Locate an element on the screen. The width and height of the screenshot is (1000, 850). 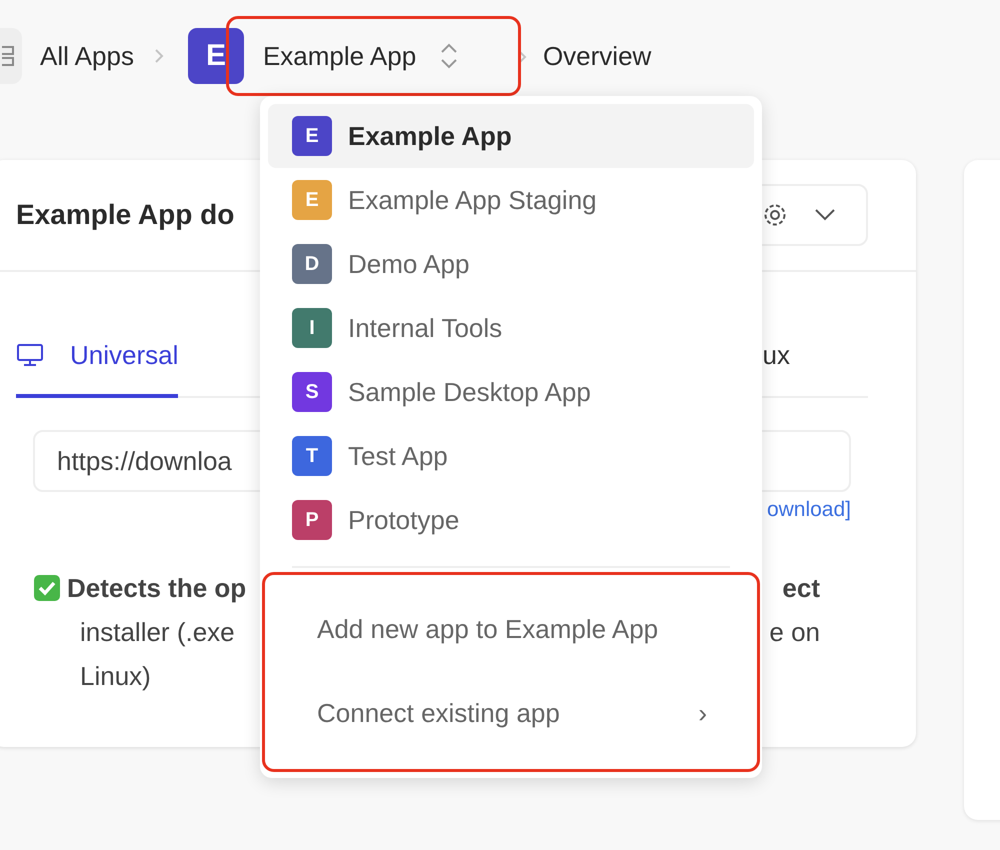
feature-text: Detects the op is located at coordinates (156, 588).